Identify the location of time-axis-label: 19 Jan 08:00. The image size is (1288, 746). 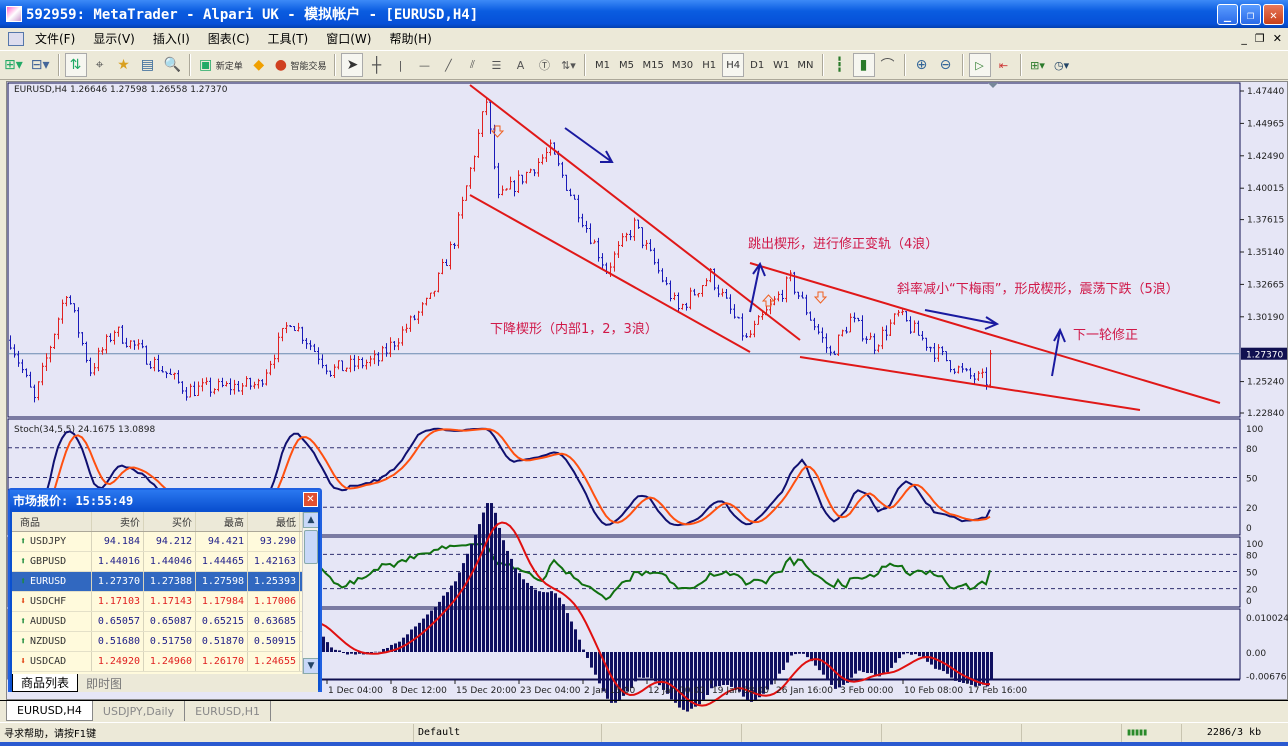
(740, 691).